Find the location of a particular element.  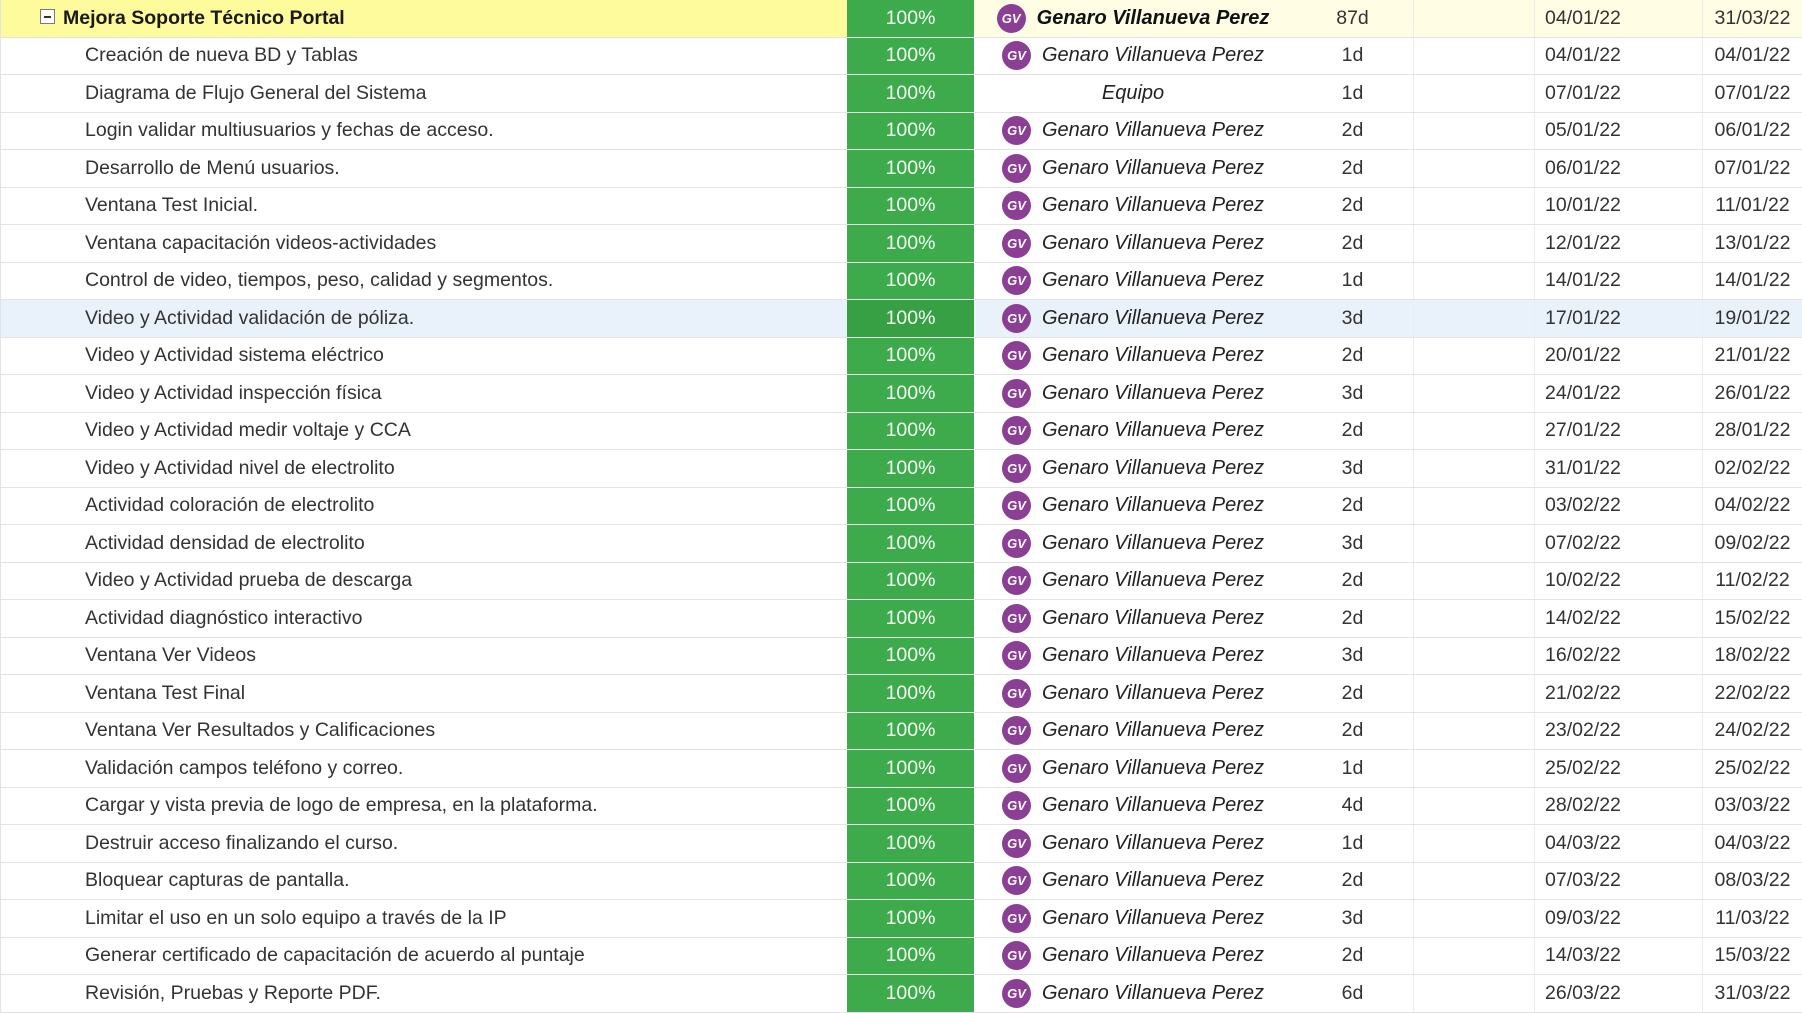

start-date-cell: 14/03/22 is located at coordinates (1618, 955).